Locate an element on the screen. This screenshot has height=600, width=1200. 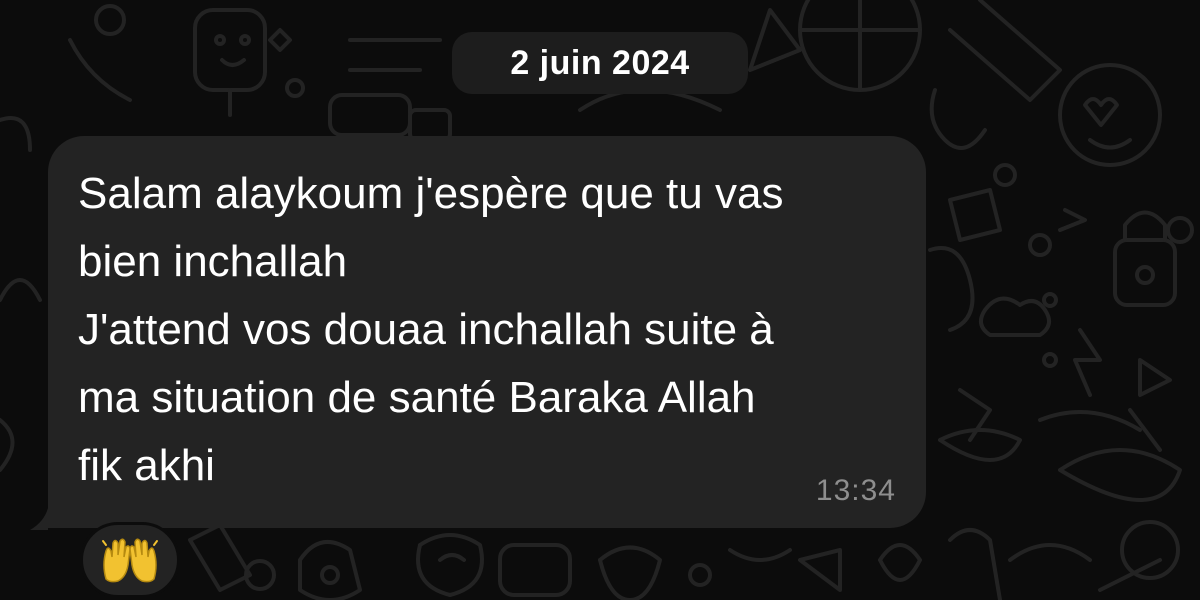
message-timestamp: 13:34 is located at coordinates (855, 490).